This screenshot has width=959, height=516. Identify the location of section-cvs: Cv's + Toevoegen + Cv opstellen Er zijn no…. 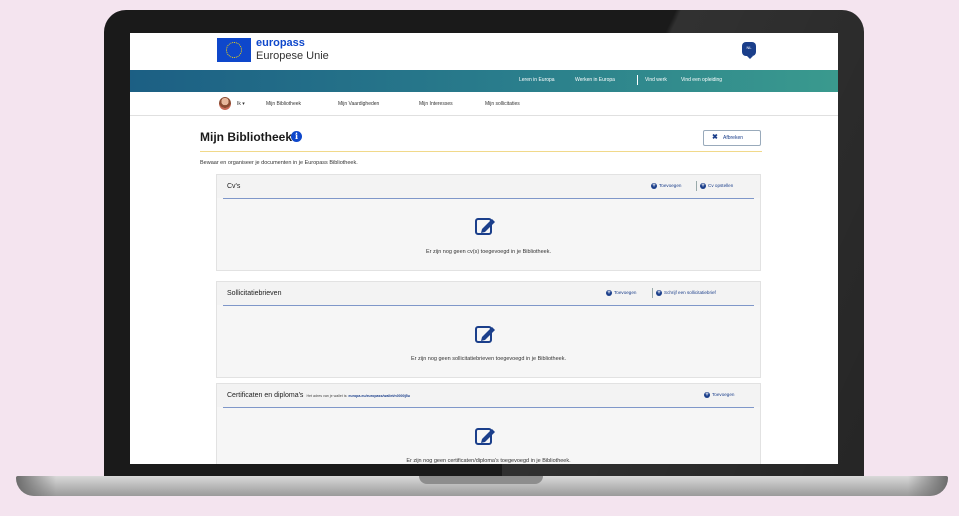
(488, 222).